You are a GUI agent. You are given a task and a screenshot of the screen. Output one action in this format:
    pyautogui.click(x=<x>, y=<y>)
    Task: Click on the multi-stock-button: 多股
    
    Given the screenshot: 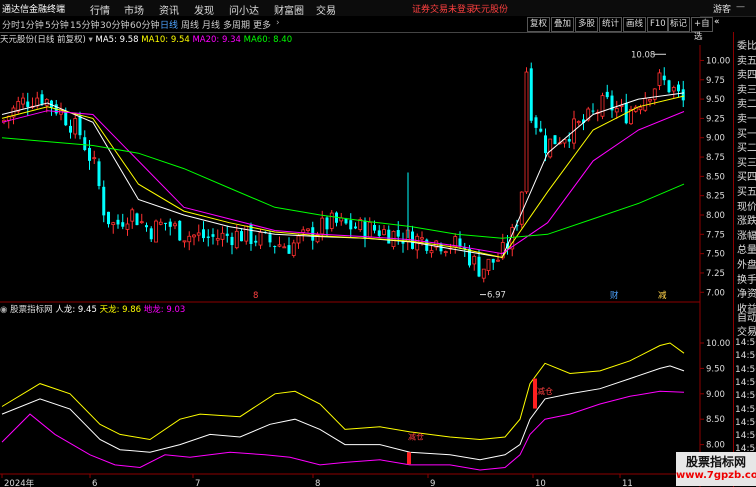 What is the action you would take?
    pyautogui.click(x=587, y=24)
    